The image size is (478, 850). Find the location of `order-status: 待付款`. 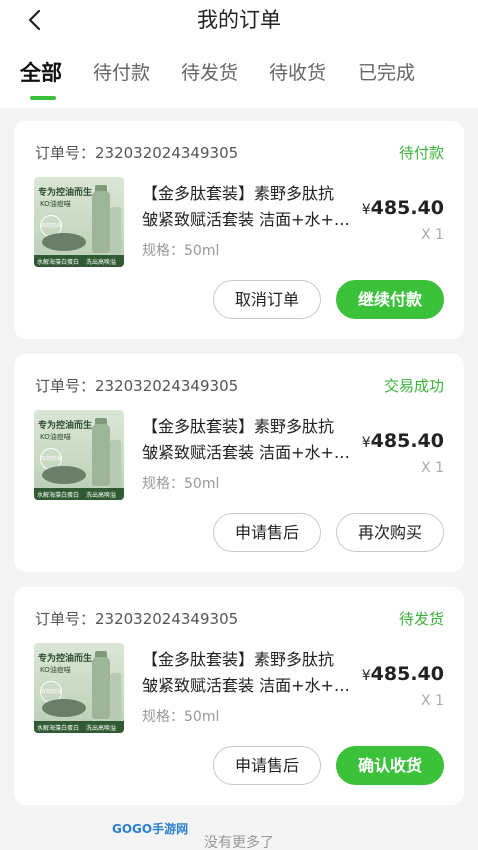

order-status: 待付款 is located at coordinates (421, 153).